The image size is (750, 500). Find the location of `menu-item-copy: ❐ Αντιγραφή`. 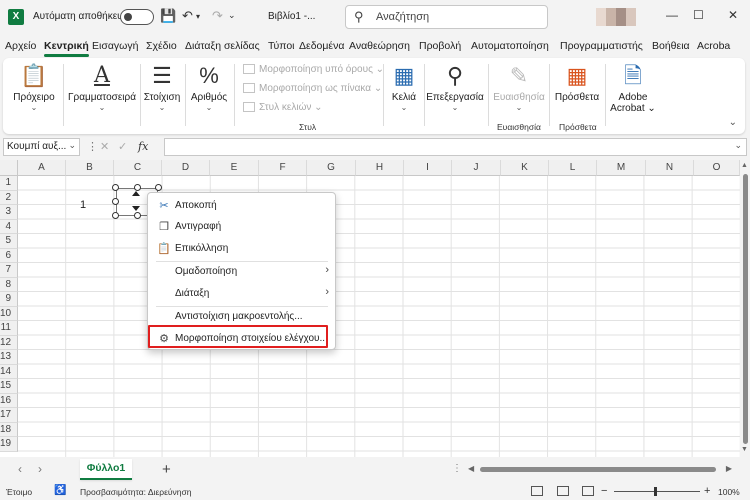

menu-item-copy: ❐ Αντιγραφή is located at coordinates (241, 226).